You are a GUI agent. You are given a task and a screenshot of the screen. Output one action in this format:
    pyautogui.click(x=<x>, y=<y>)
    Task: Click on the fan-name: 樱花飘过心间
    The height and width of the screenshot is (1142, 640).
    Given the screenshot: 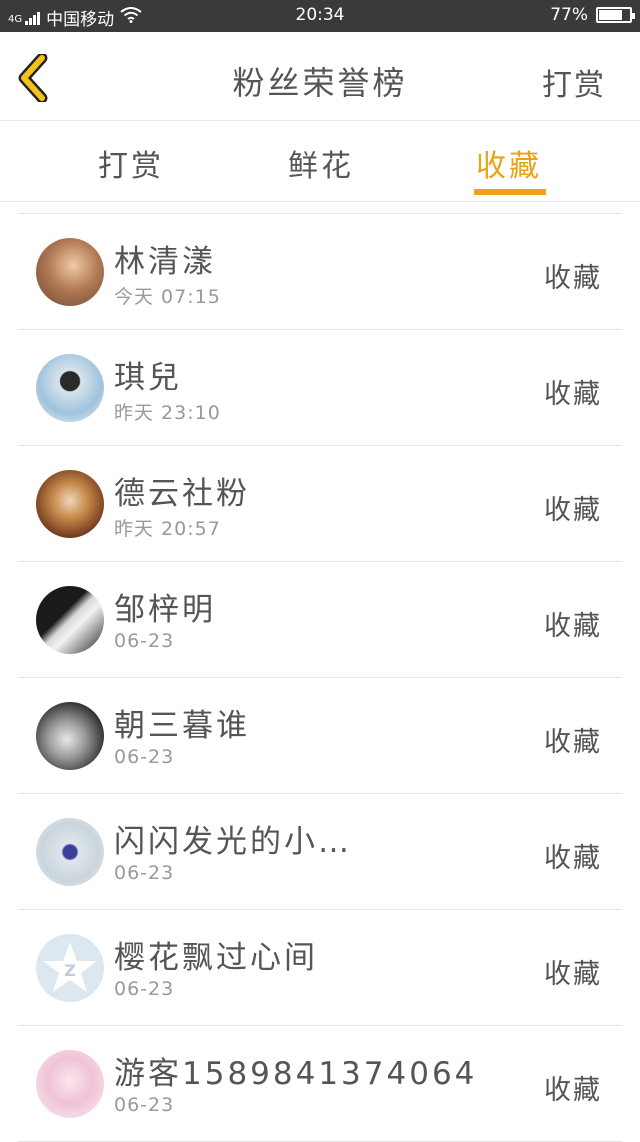 What is the action you would take?
    pyautogui.click(x=216, y=958)
    